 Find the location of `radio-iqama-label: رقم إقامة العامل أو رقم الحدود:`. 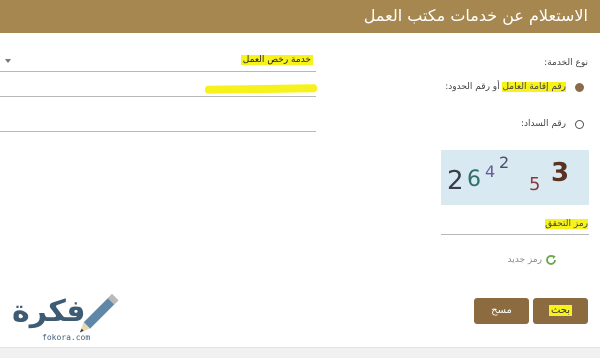

radio-iqama-label: رقم إقامة العامل أو رقم الحدود: is located at coordinates (505, 87).